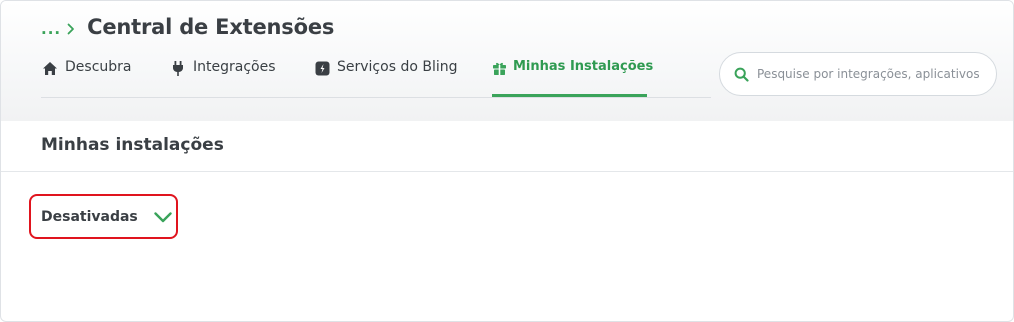 This screenshot has width=1014, height=322. What do you see at coordinates (132, 145) in the screenshot?
I see `section-title: Minhas instalações` at bounding box center [132, 145].